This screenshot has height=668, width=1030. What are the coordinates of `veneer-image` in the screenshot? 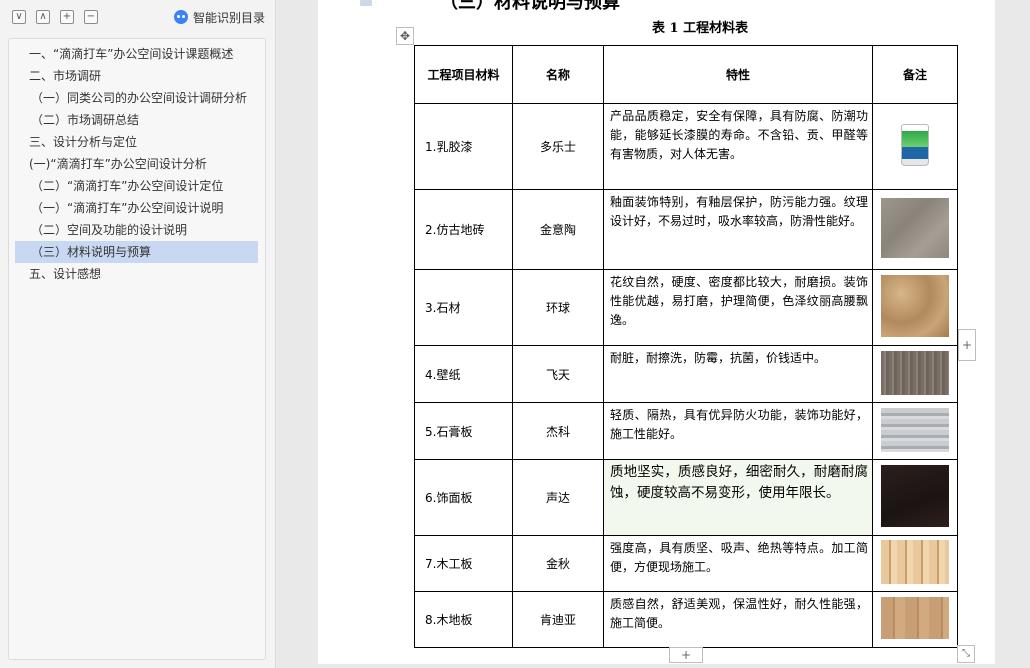 It's located at (915, 496).